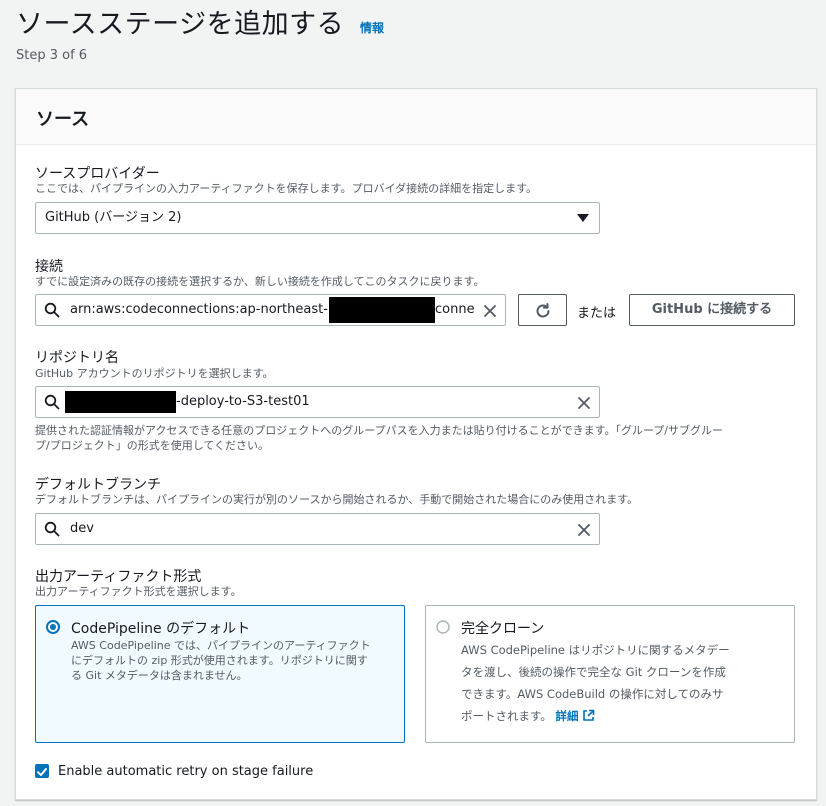  I want to click on default-branch-input: dev, so click(317, 529).